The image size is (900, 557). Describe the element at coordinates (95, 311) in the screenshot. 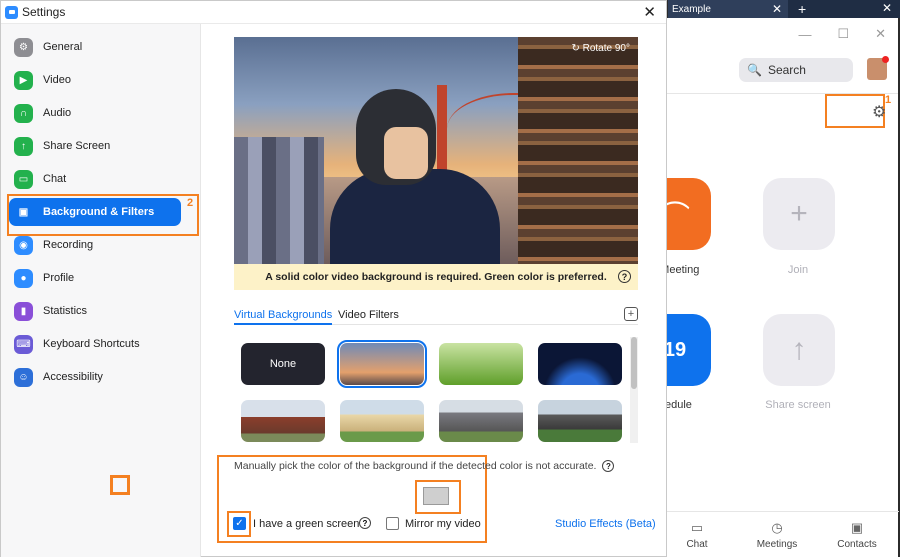

I see `sidebar-item-statistics: ▮ Statistics` at that location.